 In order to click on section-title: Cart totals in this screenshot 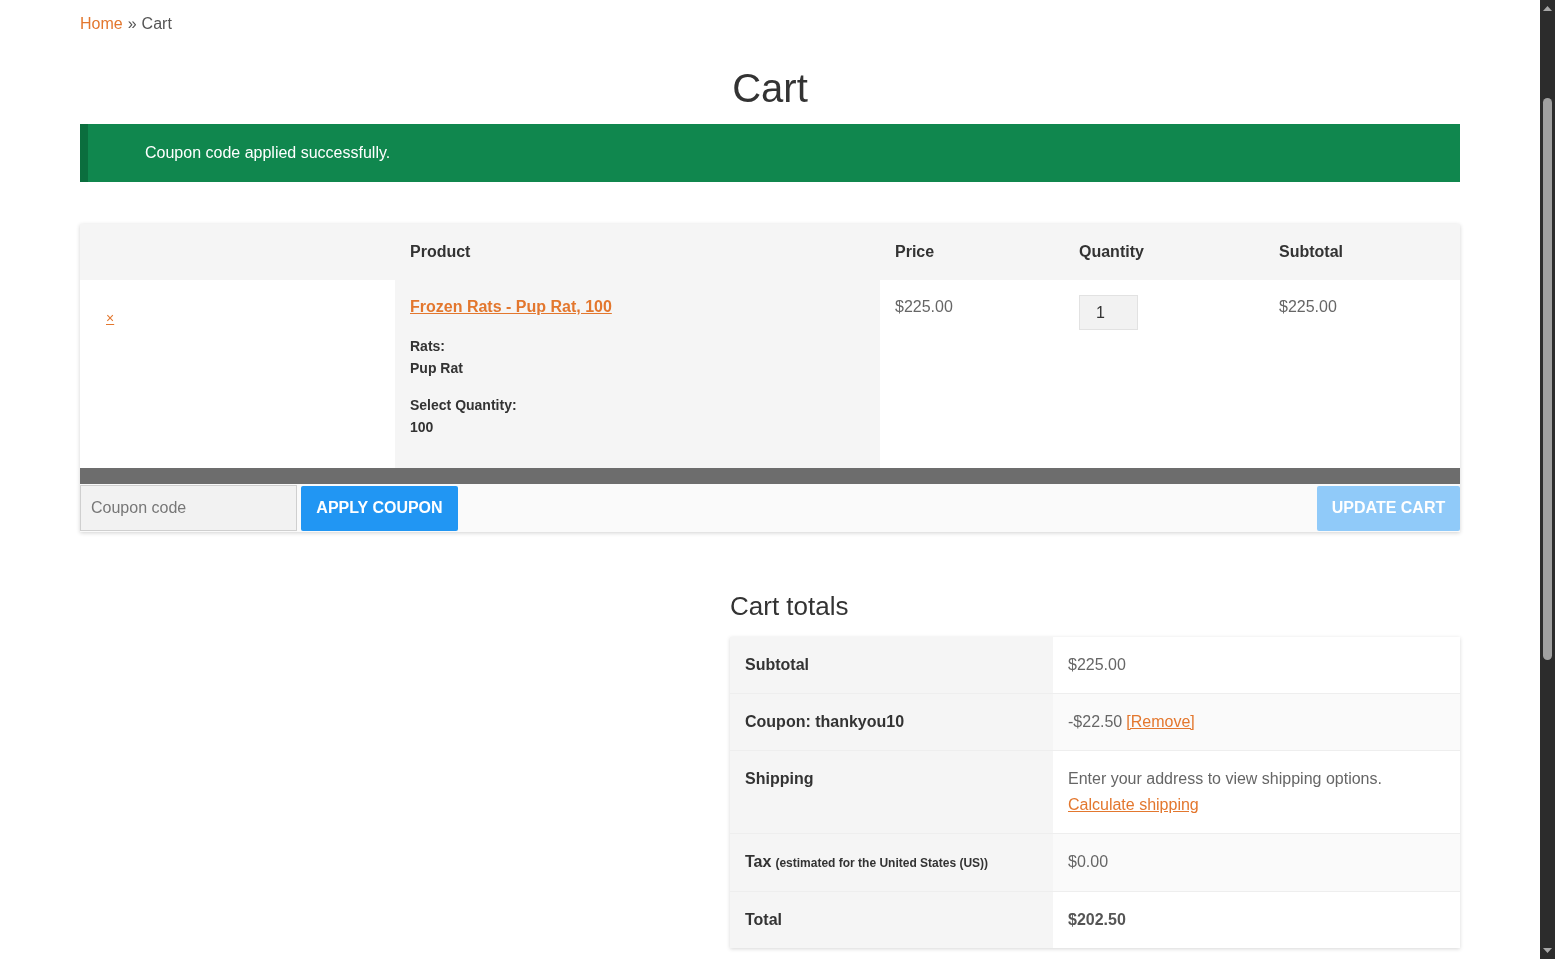, I will do `click(789, 606)`.